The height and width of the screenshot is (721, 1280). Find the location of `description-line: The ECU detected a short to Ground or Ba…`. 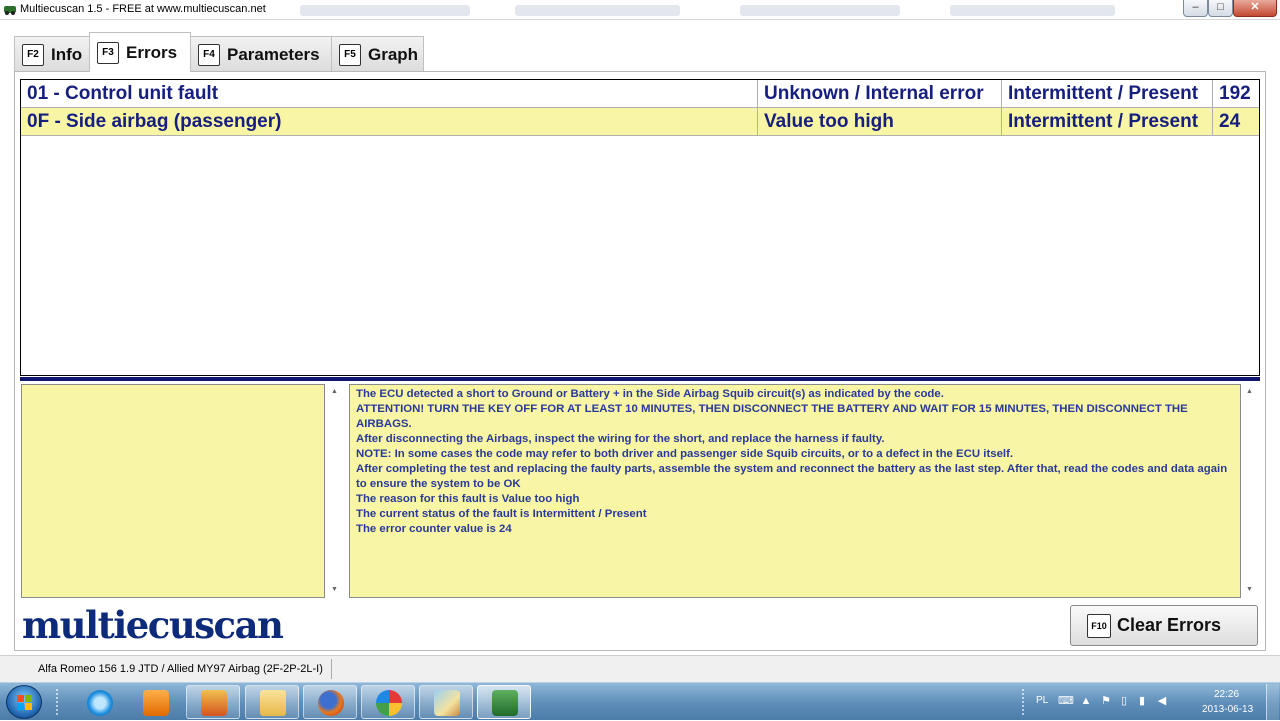

description-line: The ECU detected a short to Ground or Ba… is located at coordinates (650, 394).